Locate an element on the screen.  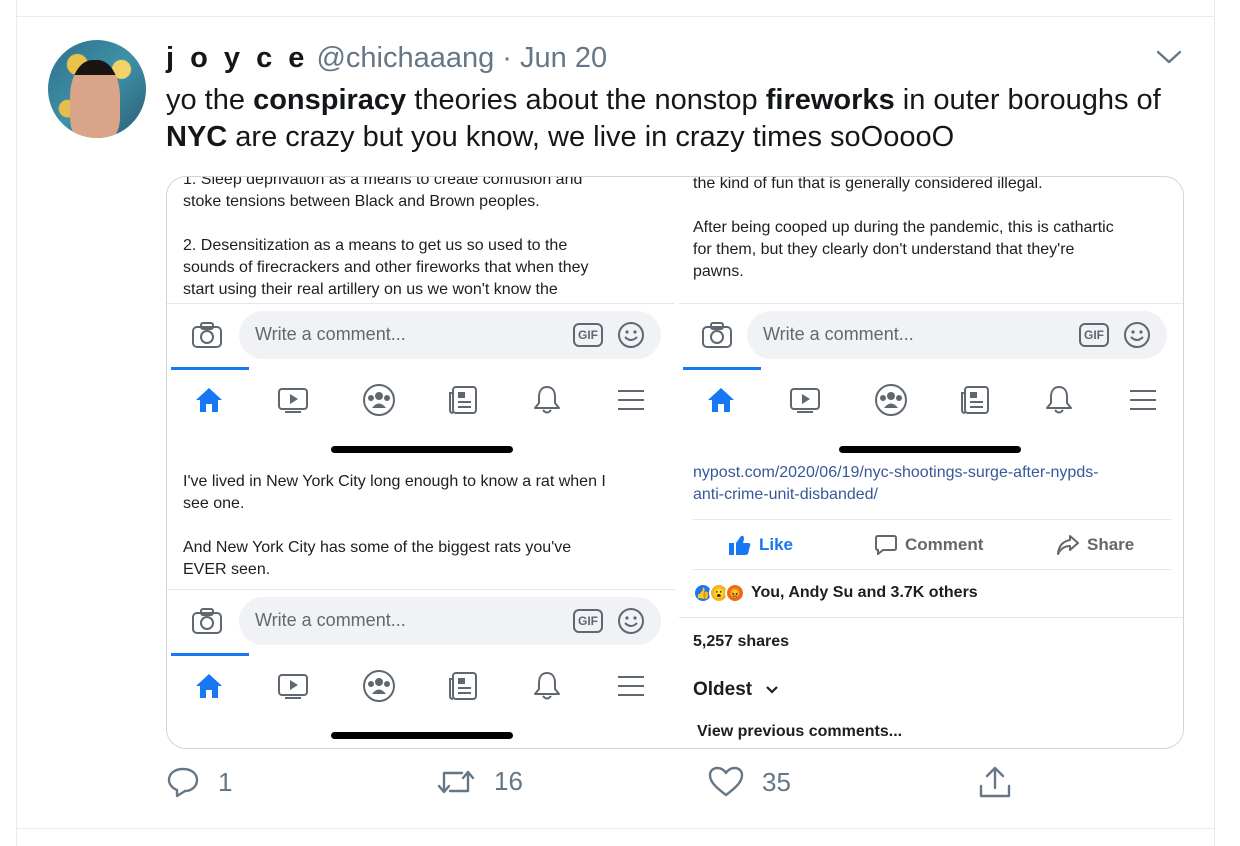
fb-like-button: Like is located at coordinates (761, 545).